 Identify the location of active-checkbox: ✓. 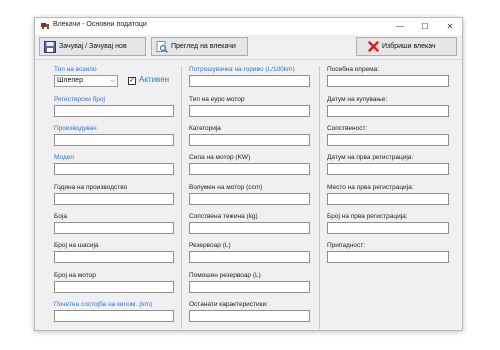
(132, 81).